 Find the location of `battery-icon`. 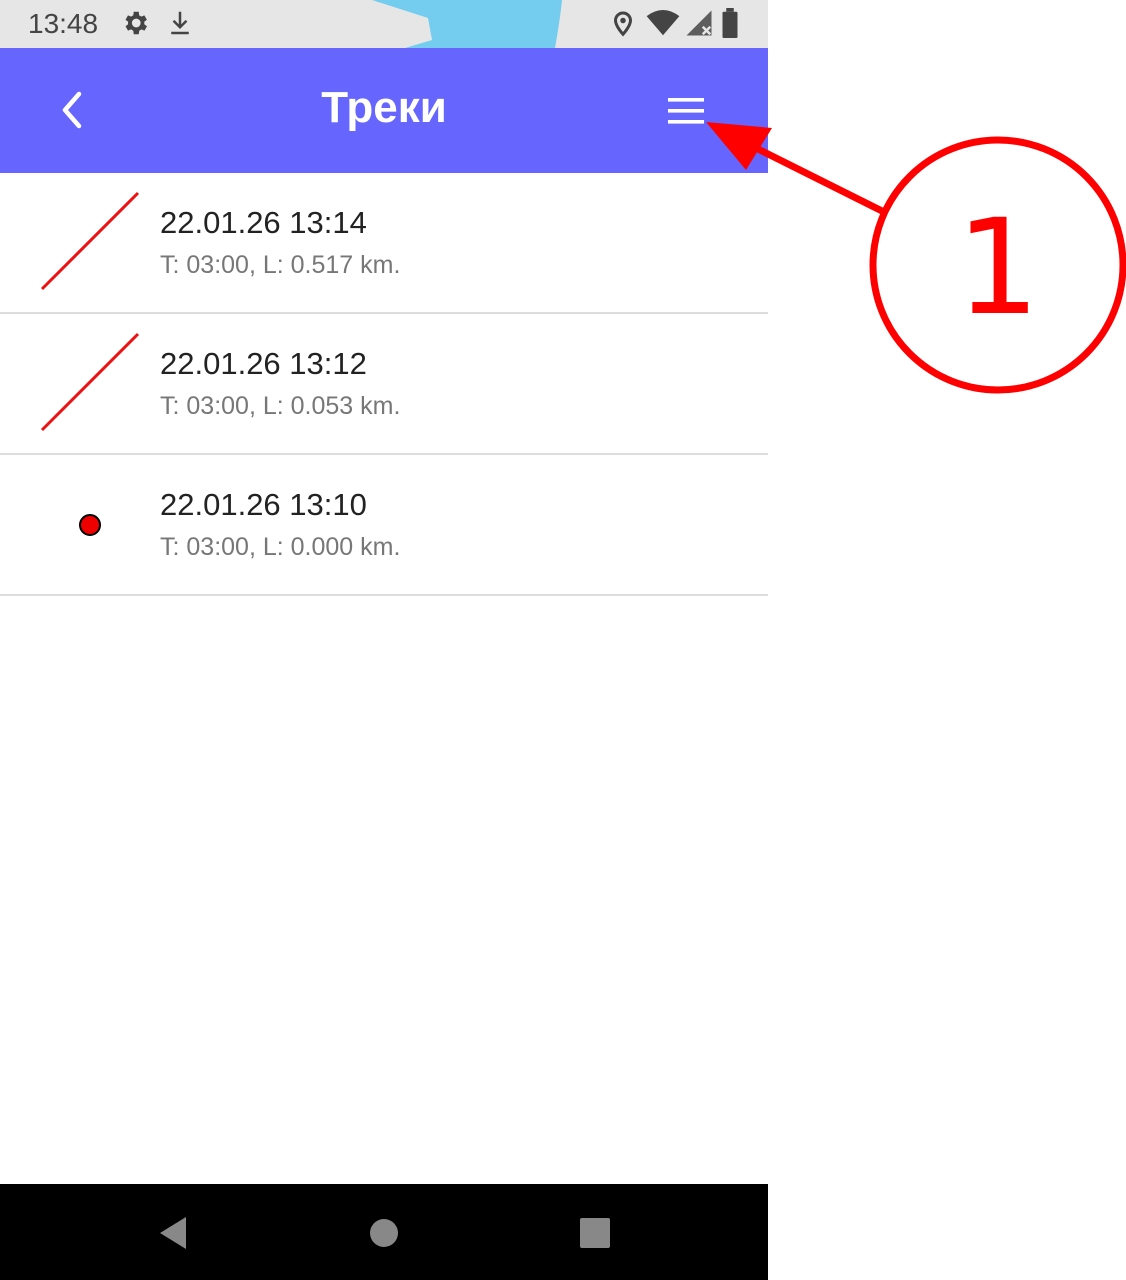

battery-icon is located at coordinates (730, 25).